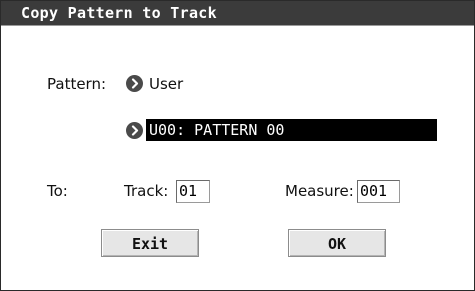  I want to click on dialog-title: Copy Pattern to Track, so click(119, 13).